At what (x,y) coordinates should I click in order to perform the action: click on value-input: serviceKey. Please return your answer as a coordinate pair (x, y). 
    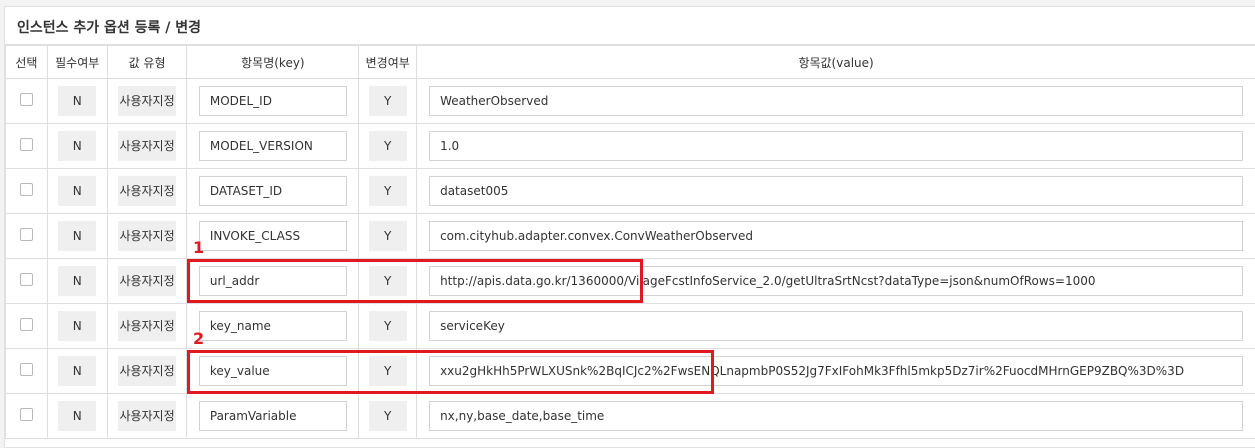
    Looking at the image, I should click on (836, 326).